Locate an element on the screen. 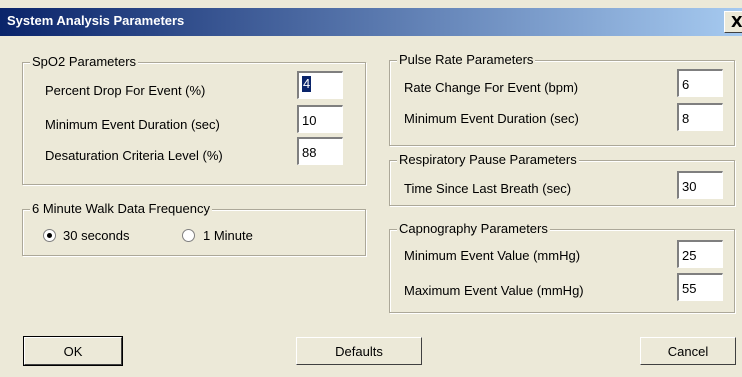 The height and width of the screenshot is (377, 742). spo2-min-duration-input is located at coordinates (320, 119).